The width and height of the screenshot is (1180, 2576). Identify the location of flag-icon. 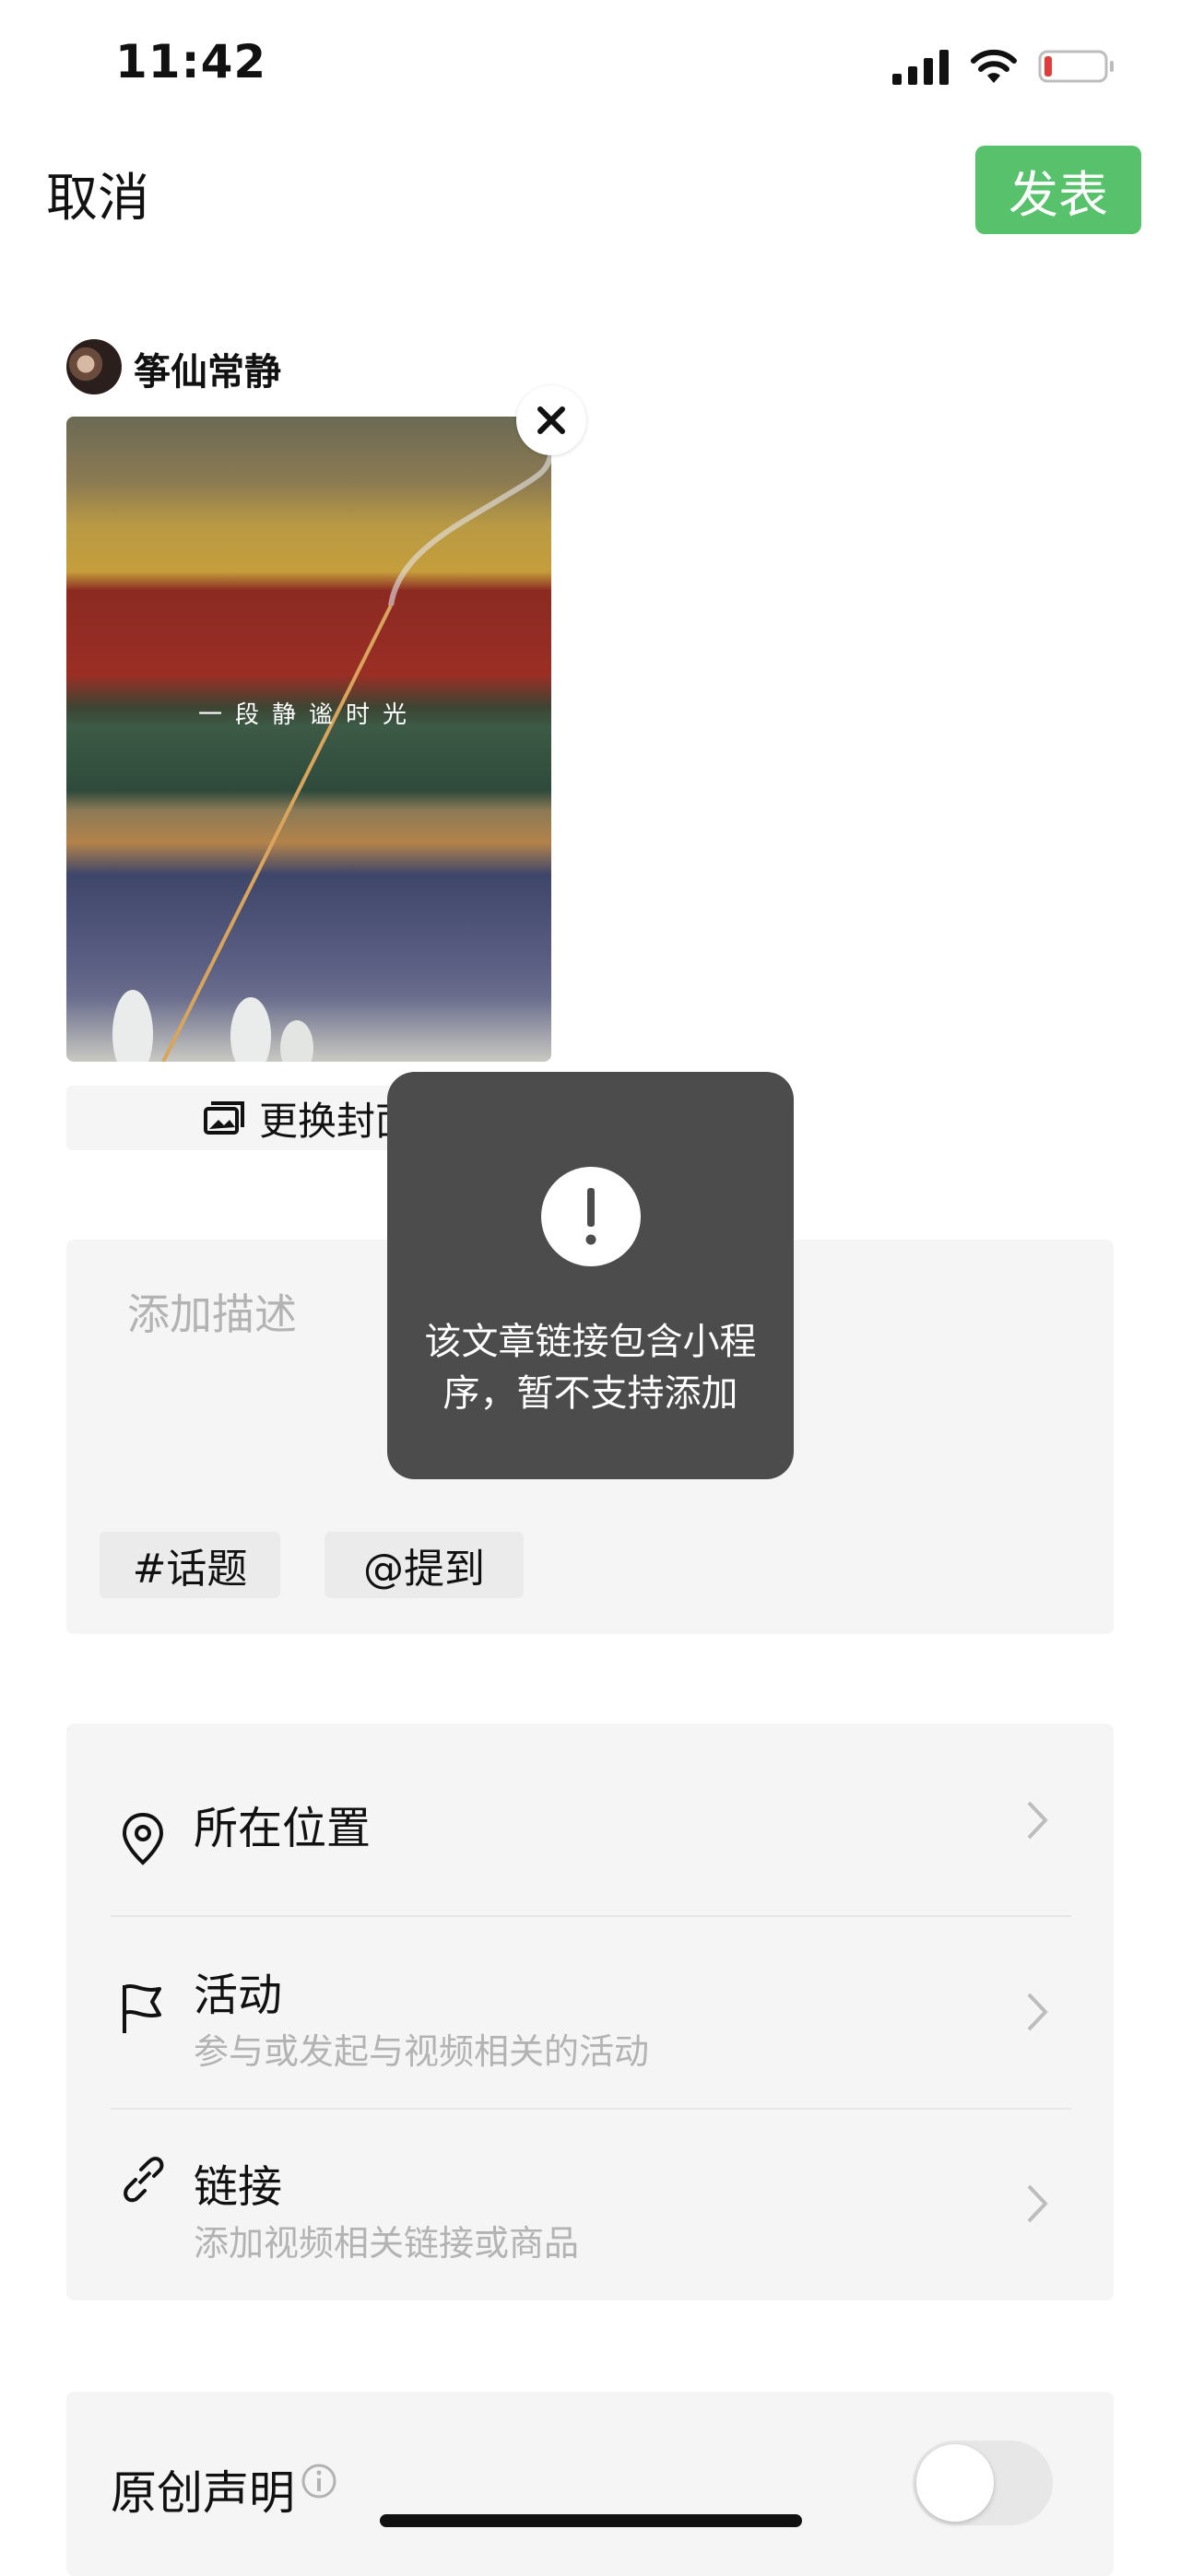
(142, 2008).